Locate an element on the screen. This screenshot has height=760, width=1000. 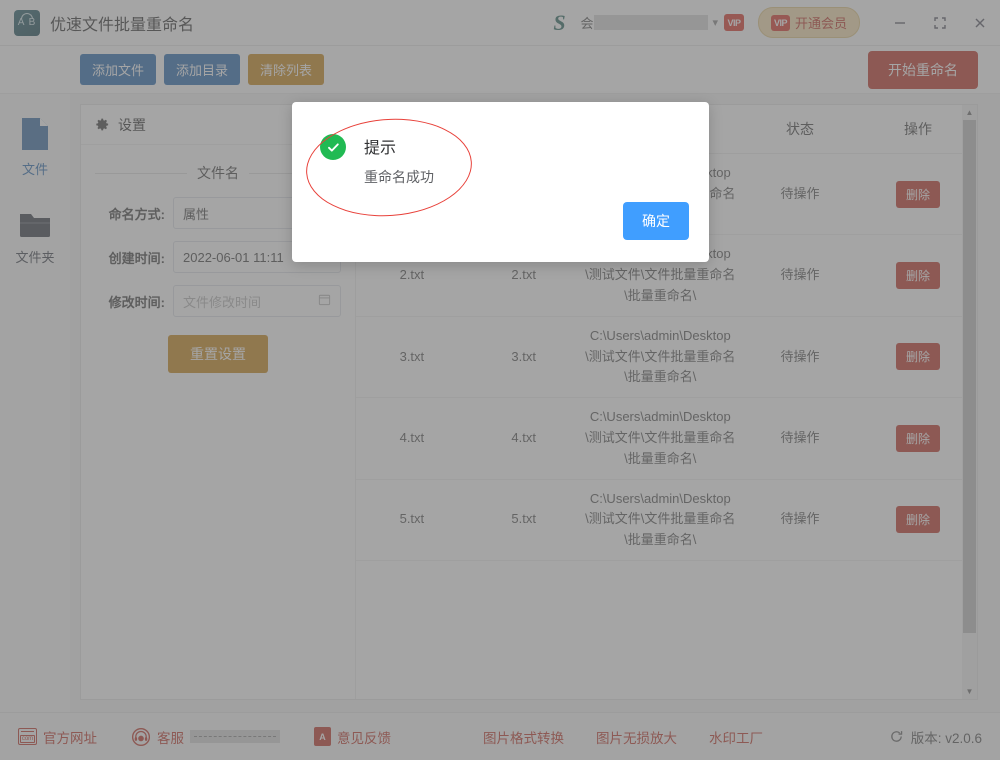
field-naming-method-label: 命名方式: is located at coordinates (136, 214).